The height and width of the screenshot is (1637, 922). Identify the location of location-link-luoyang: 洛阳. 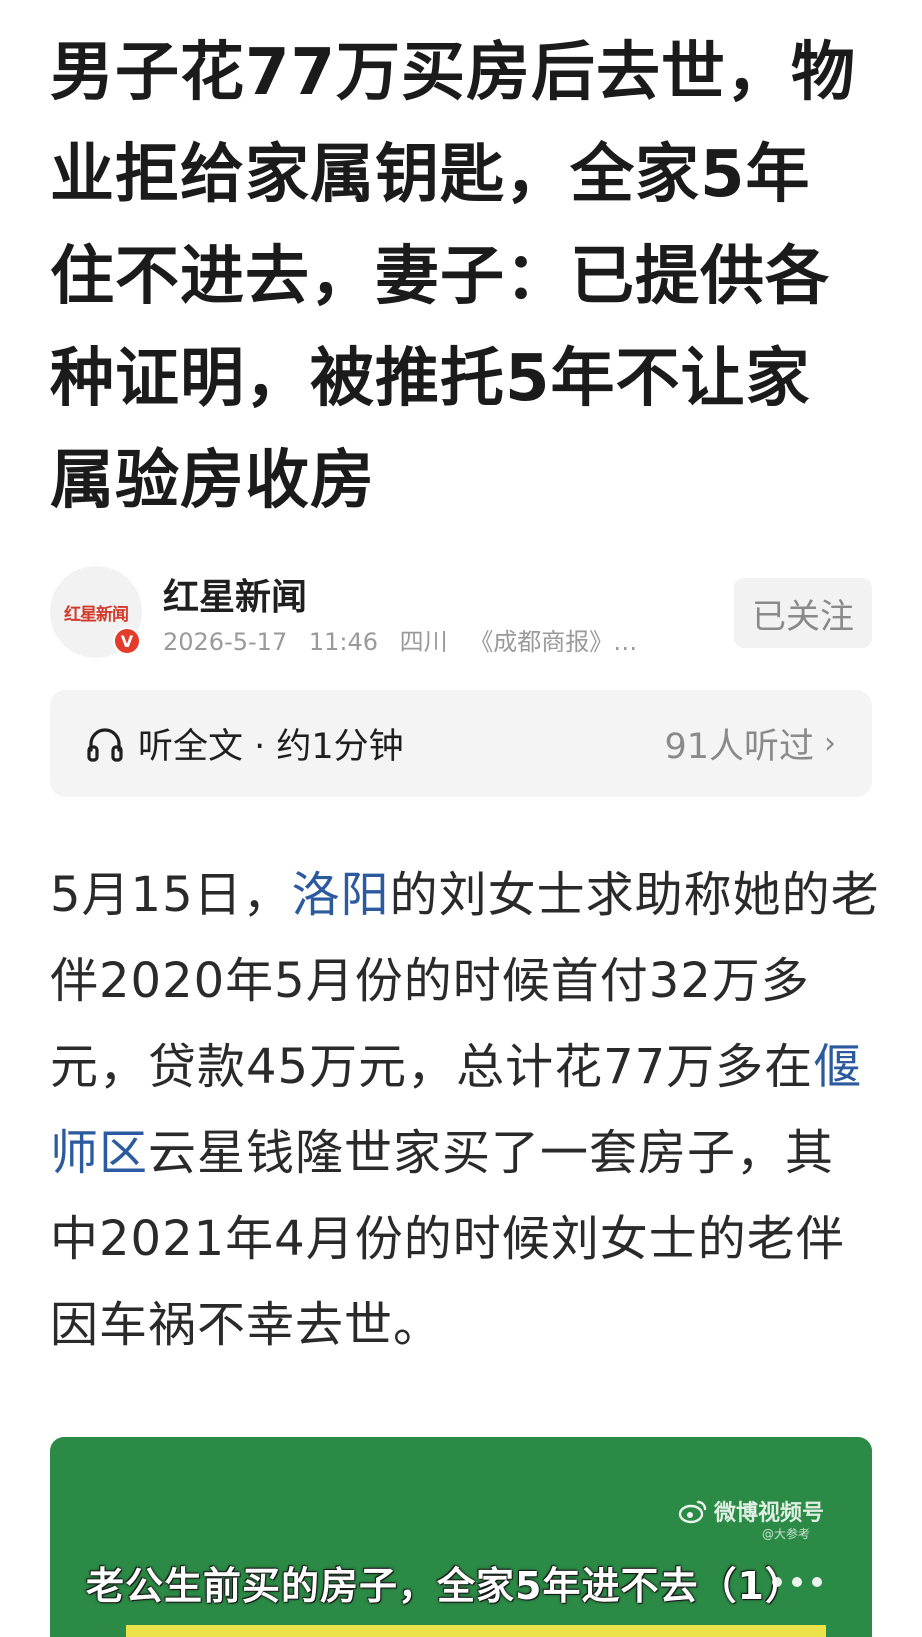
(341, 895).